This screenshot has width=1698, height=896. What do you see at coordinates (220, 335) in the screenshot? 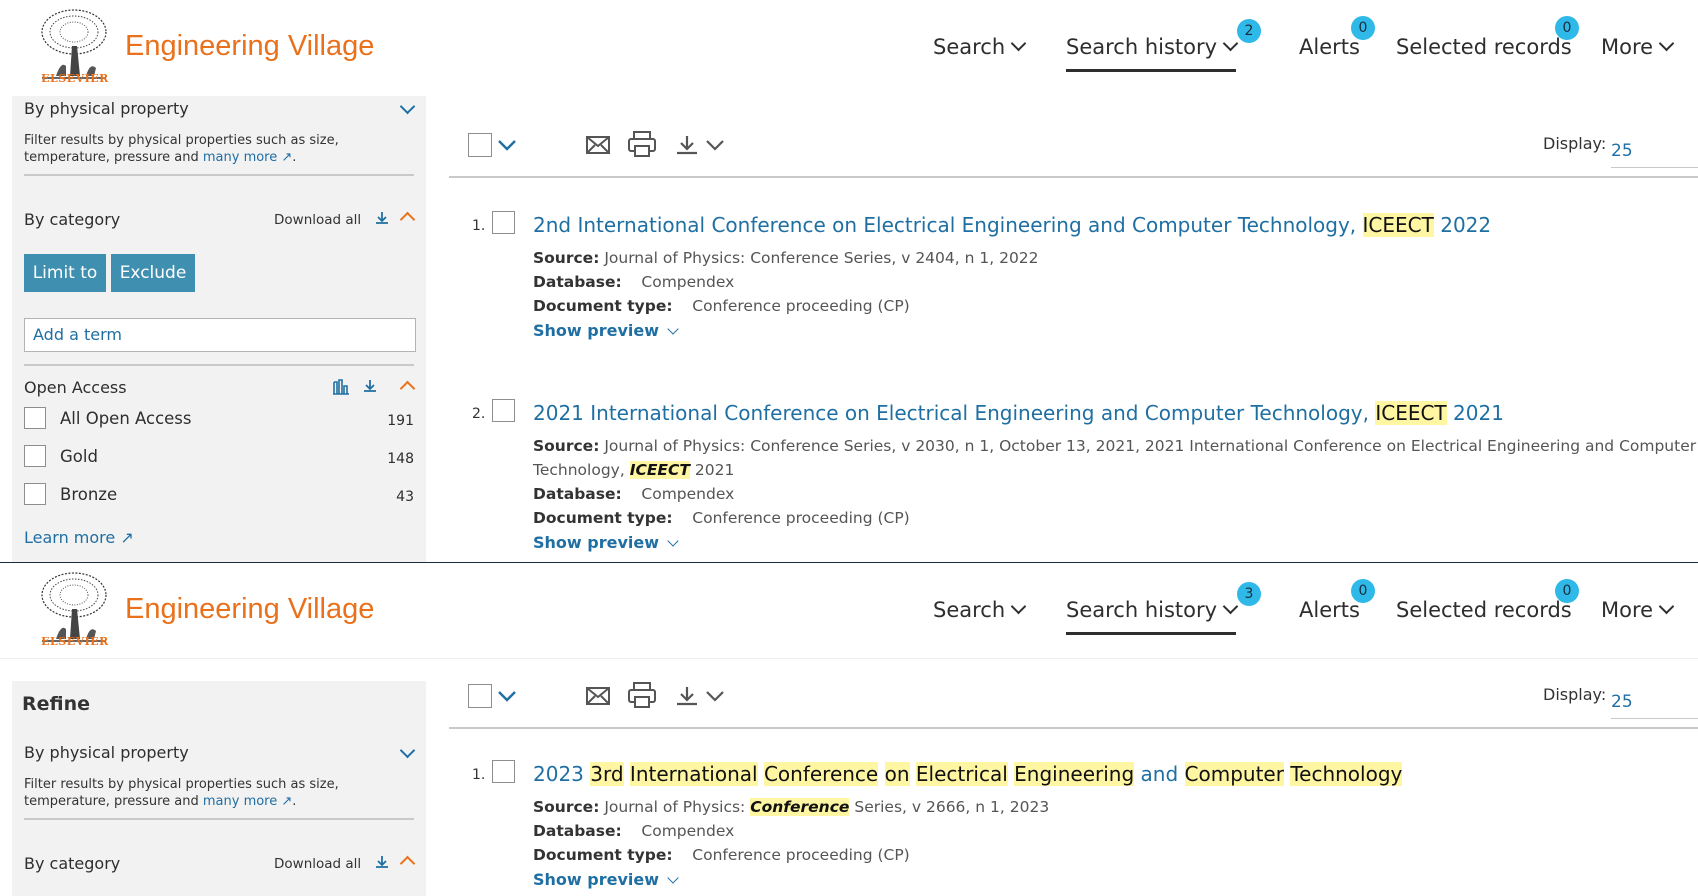
I see `add-term-input: Add a term` at bounding box center [220, 335].